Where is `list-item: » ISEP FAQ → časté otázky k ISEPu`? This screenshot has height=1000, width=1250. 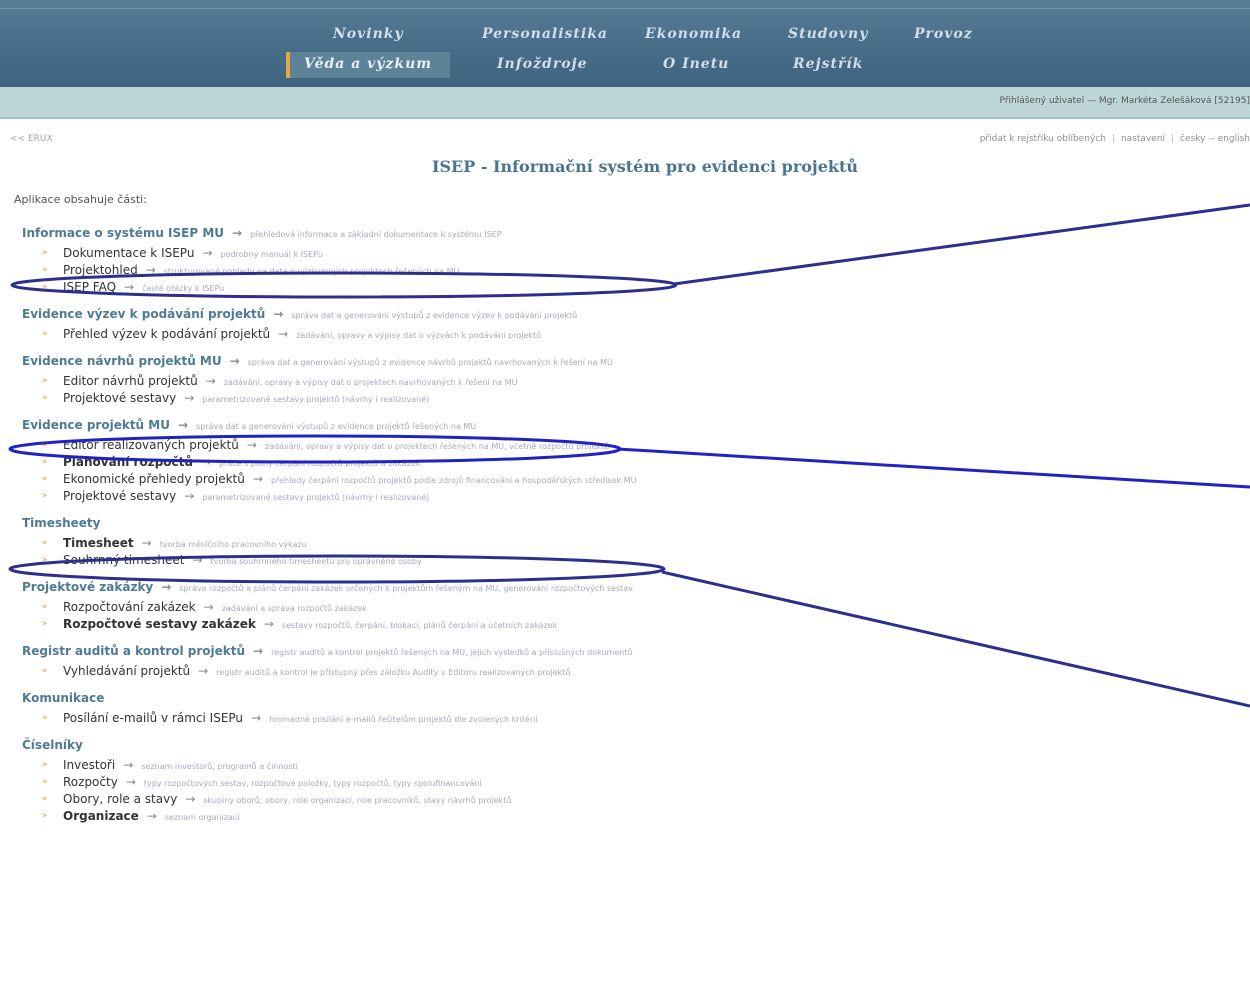
list-item: » ISEP FAQ → časté otázky k ISEPu is located at coordinates (622, 287).